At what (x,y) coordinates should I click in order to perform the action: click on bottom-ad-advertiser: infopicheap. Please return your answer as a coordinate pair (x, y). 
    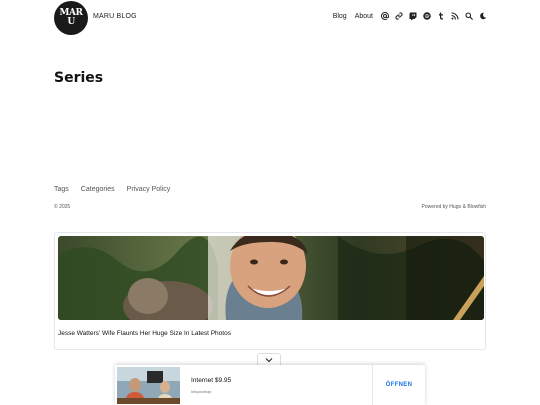
    Looking at the image, I should click on (201, 391).